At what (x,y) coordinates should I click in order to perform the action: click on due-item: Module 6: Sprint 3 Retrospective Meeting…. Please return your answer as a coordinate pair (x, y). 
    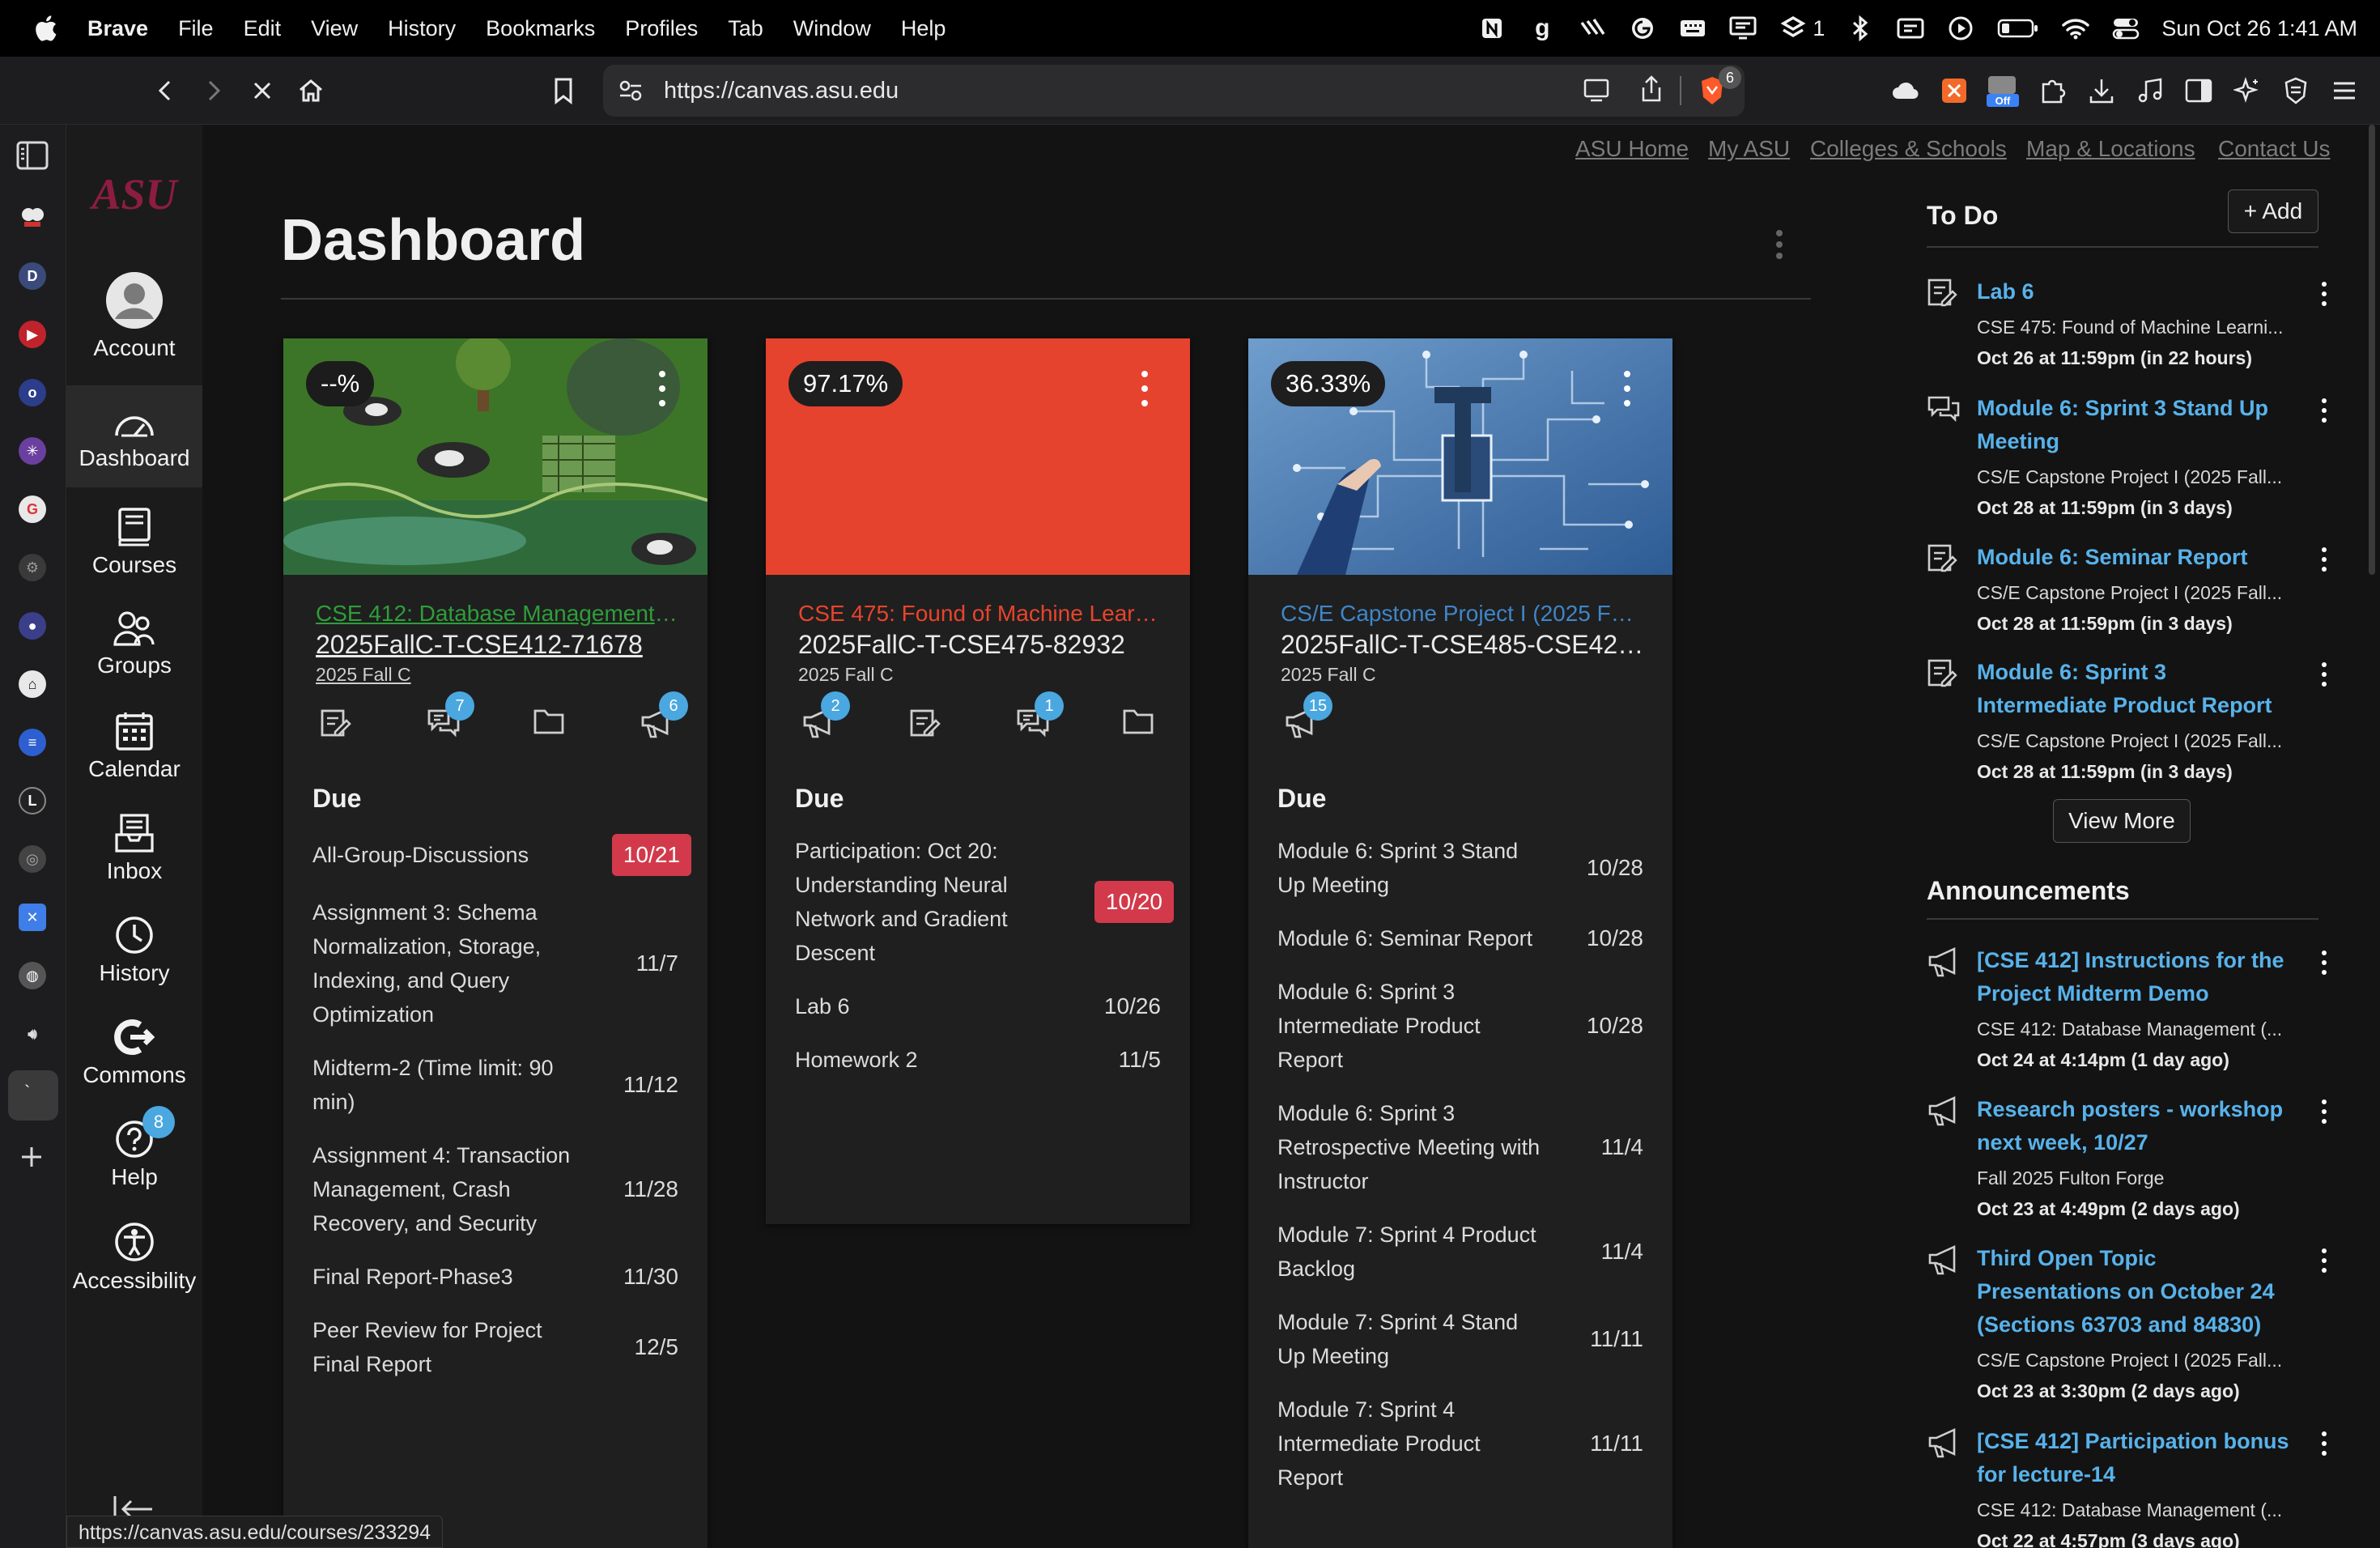
    Looking at the image, I should click on (1467, 1148).